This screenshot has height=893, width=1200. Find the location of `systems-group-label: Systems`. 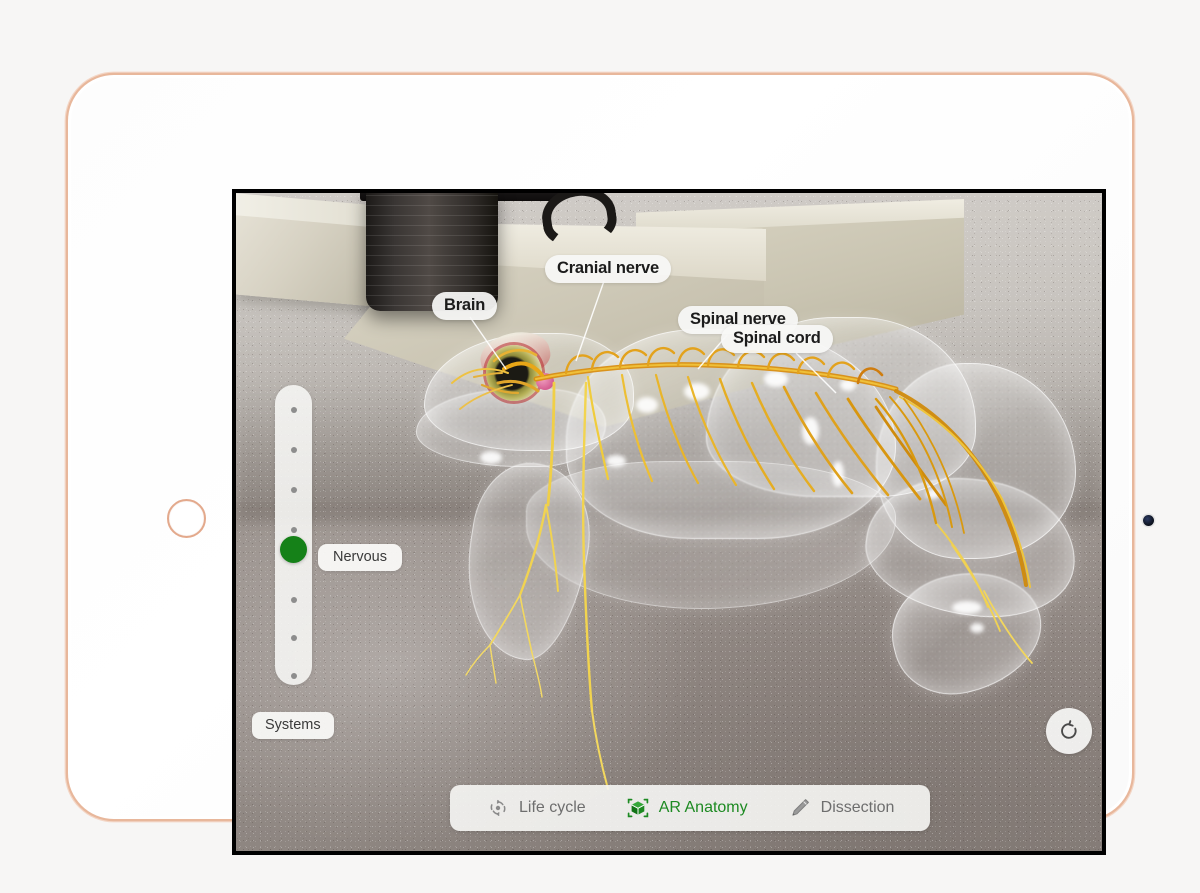

systems-group-label: Systems is located at coordinates (293, 725).